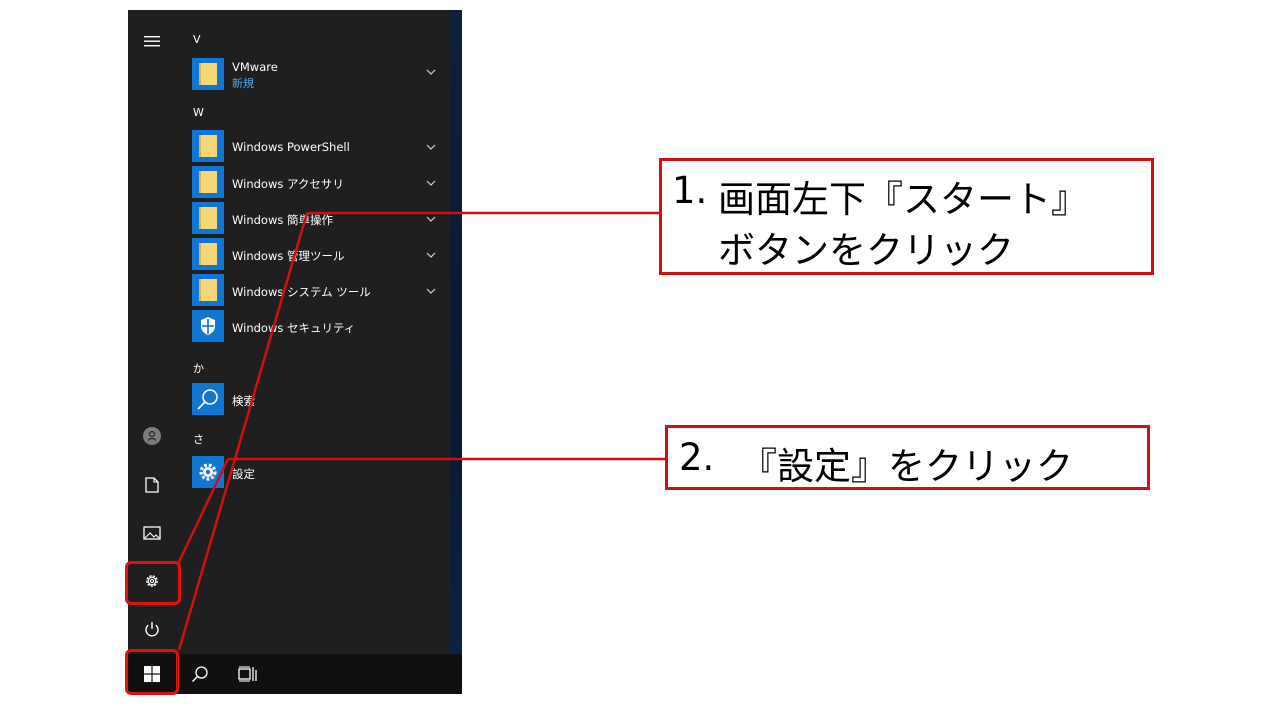 This screenshot has height=720, width=1280. Describe the element at coordinates (903, 199) in the screenshot. I see `callout-line-1: 画面左下『スタート』` at that location.